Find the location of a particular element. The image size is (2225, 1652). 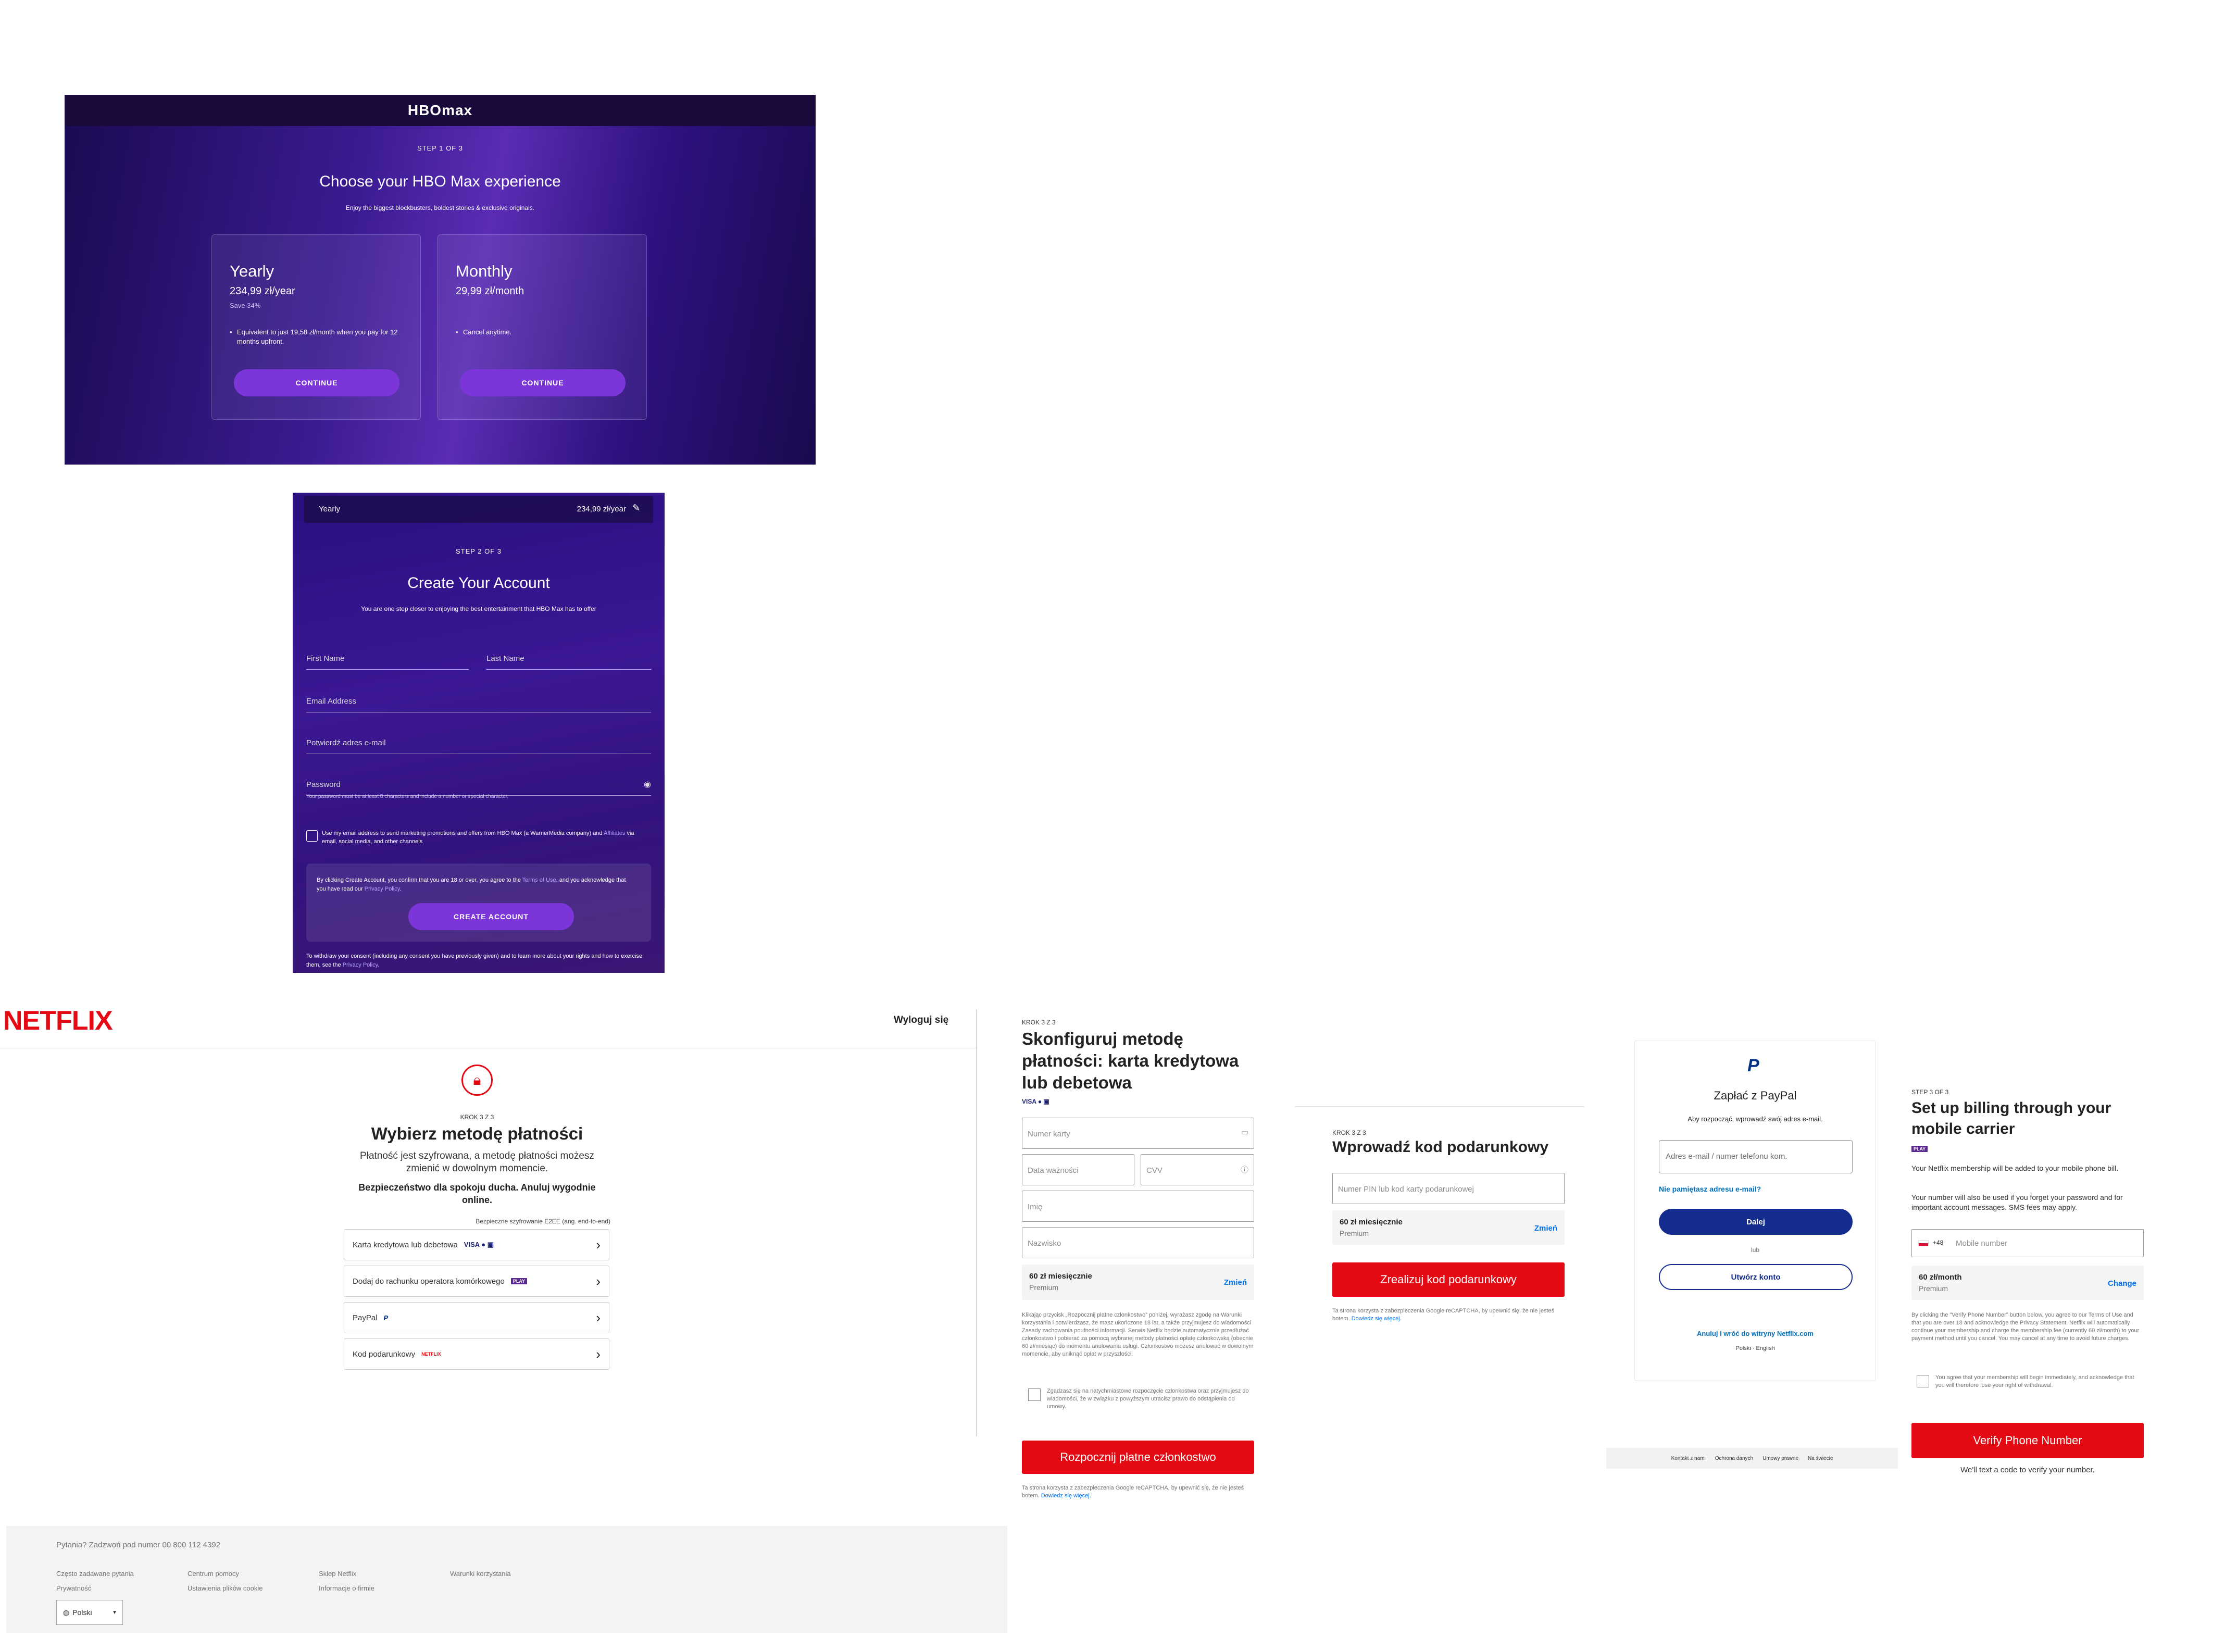

option-label: PayPal is located at coordinates (365, 1318).